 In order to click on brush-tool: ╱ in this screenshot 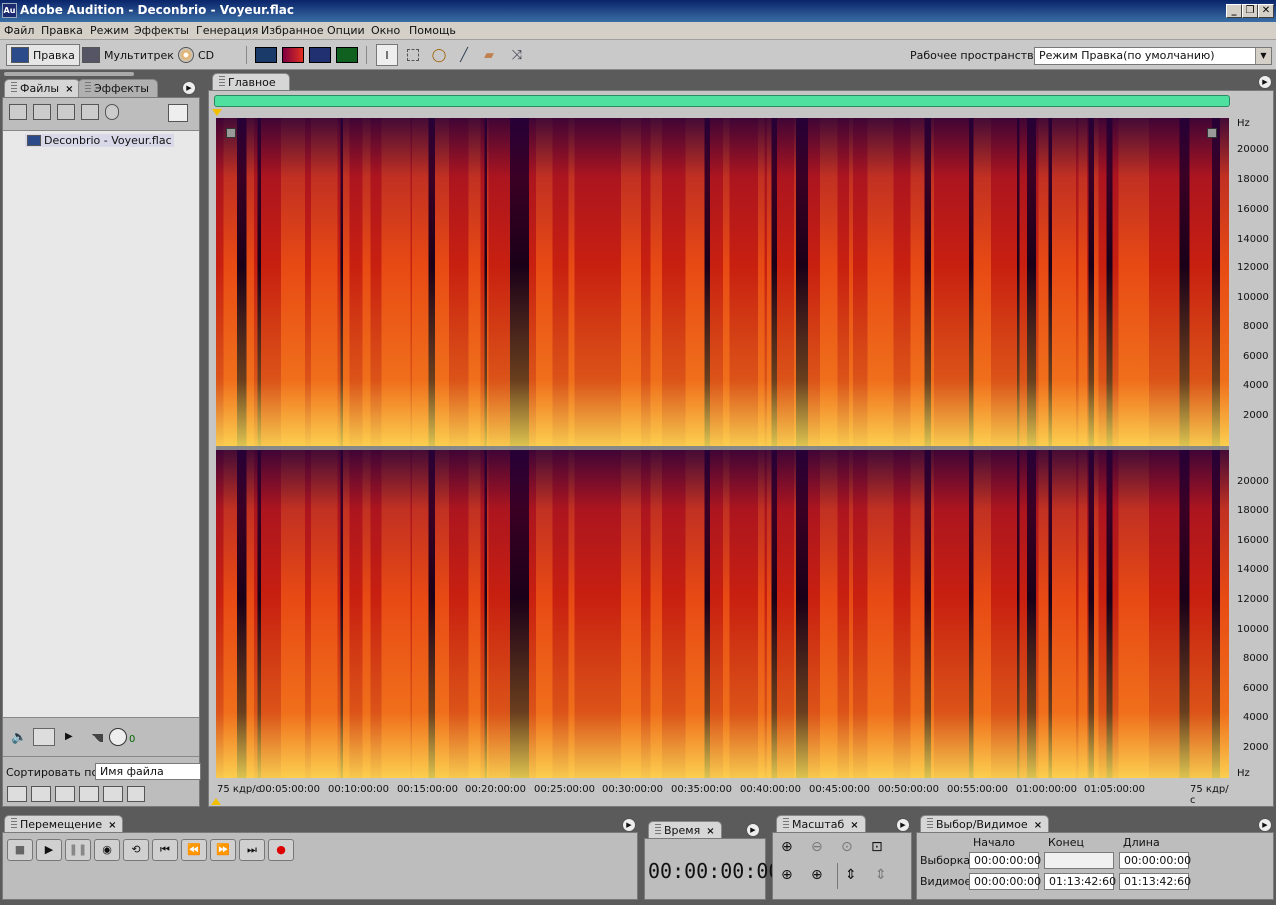, I will do `click(464, 55)`.